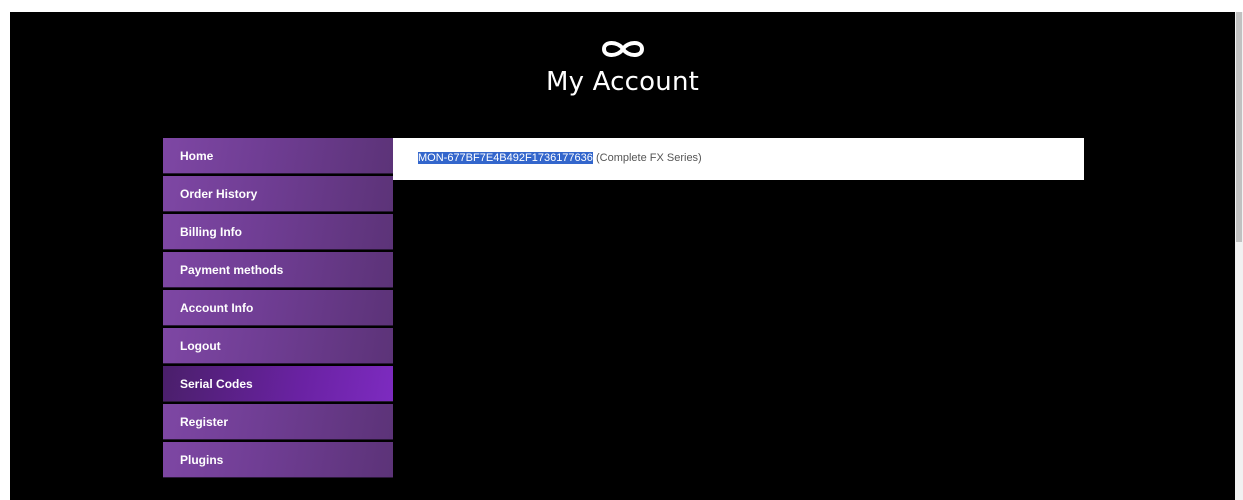  What do you see at coordinates (278, 422) in the screenshot?
I see `sidebar-item-register: Register` at bounding box center [278, 422].